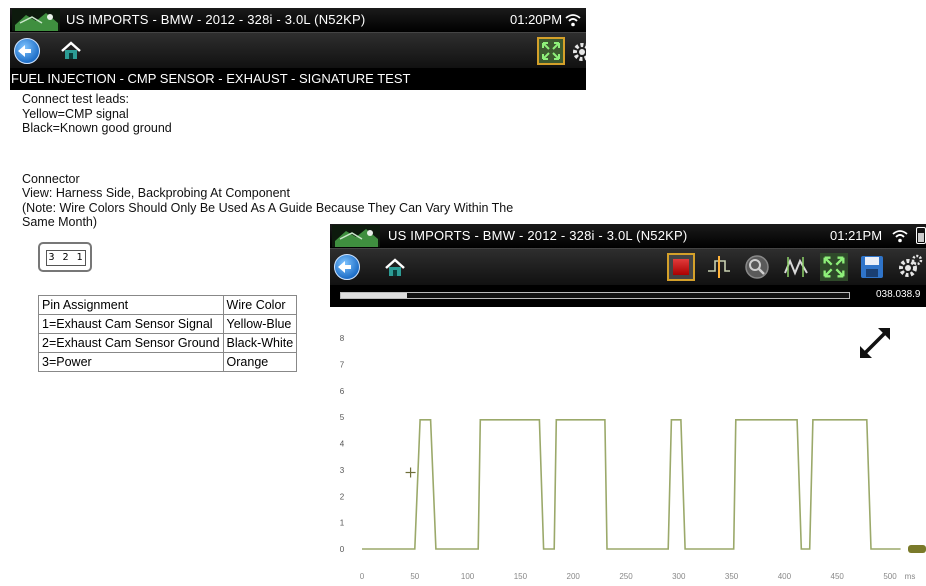  Describe the element at coordinates (97, 128) in the screenshot. I see `instruction-line: Black=Known good ground` at that location.